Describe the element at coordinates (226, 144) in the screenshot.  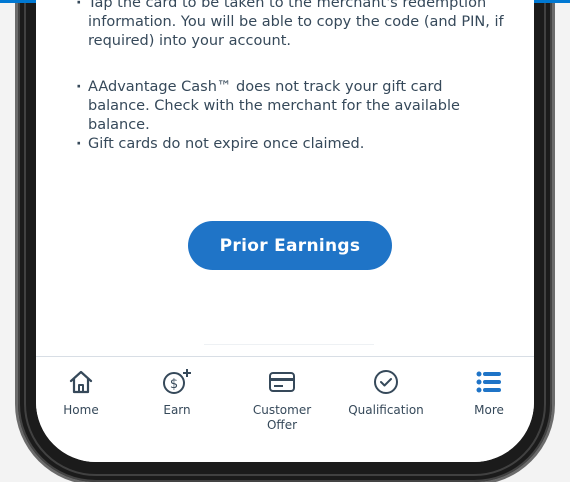
I see `bullet-text: Gift cards do not expire once claimed.` at that location.